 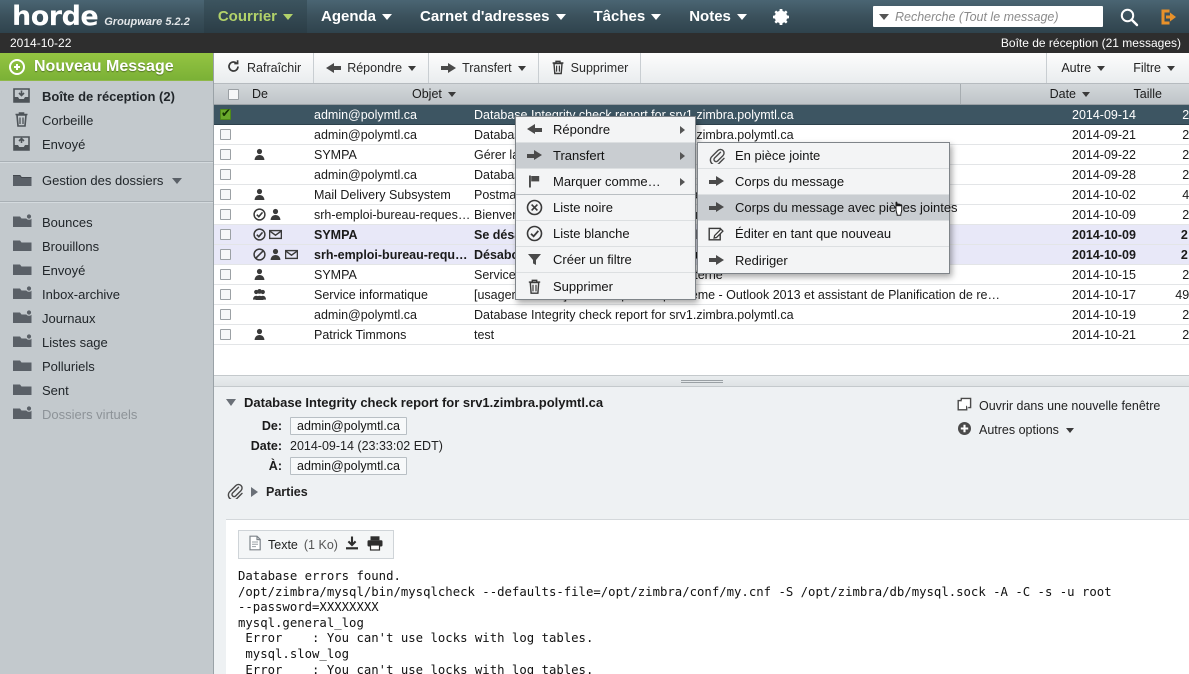 What do you see at coordinates (106, 120) in the screenshot?
I see `sidebar-item-trash: Corbeille` at bounding box center [106, 120].